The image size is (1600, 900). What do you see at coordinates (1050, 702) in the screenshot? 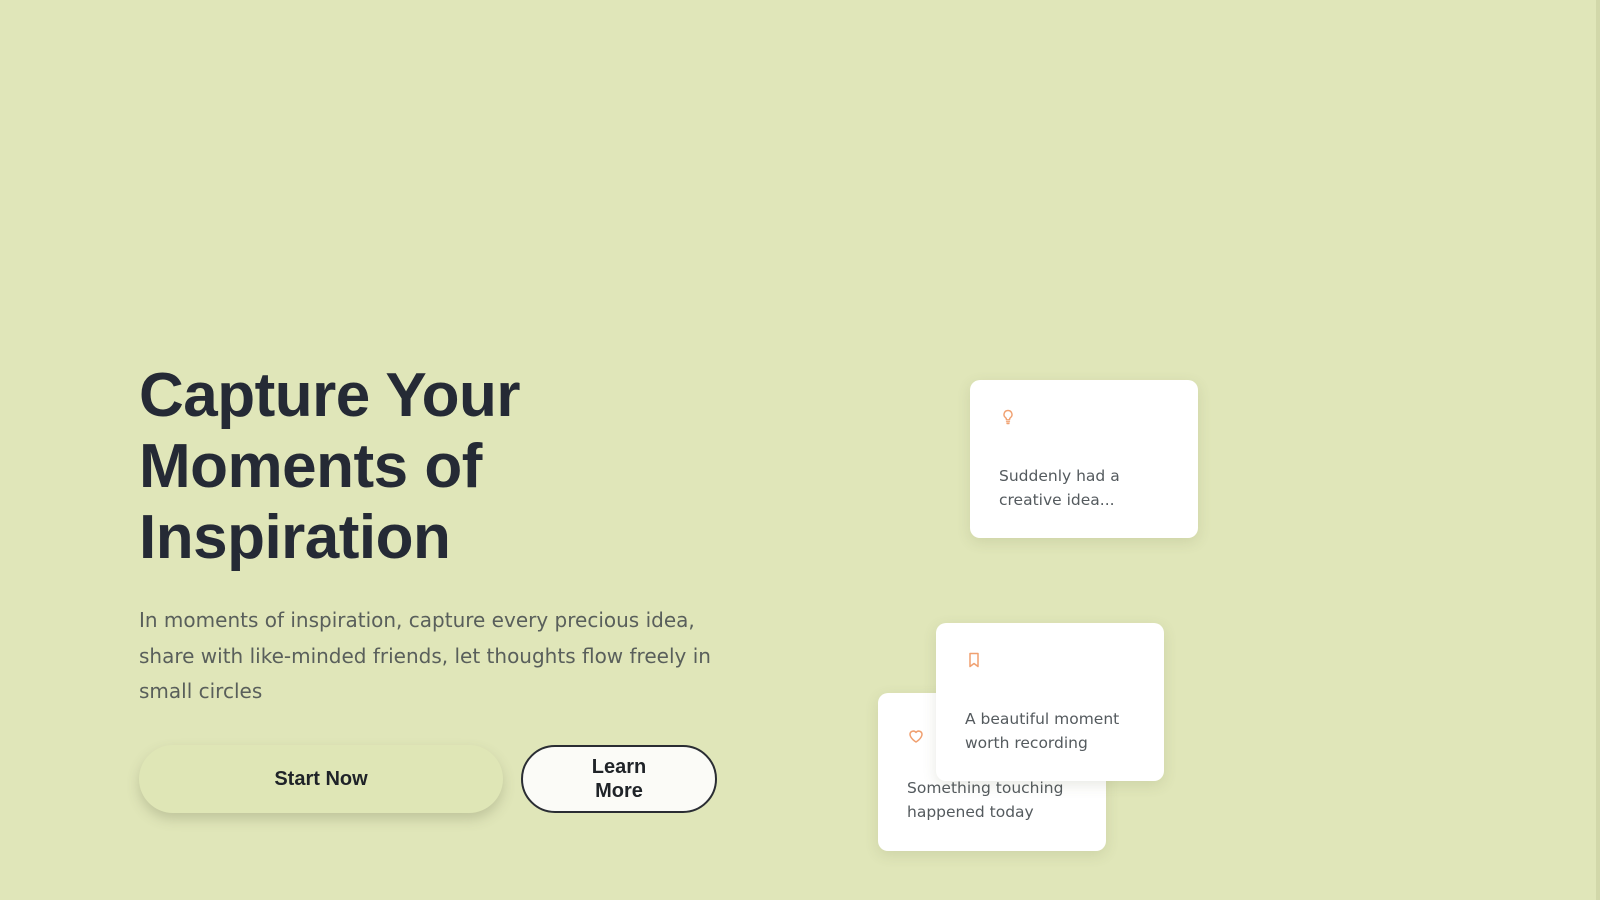
I see `inspiration-card-moment: A beautiful moment worth recording` at bounding box center [1050, 702].